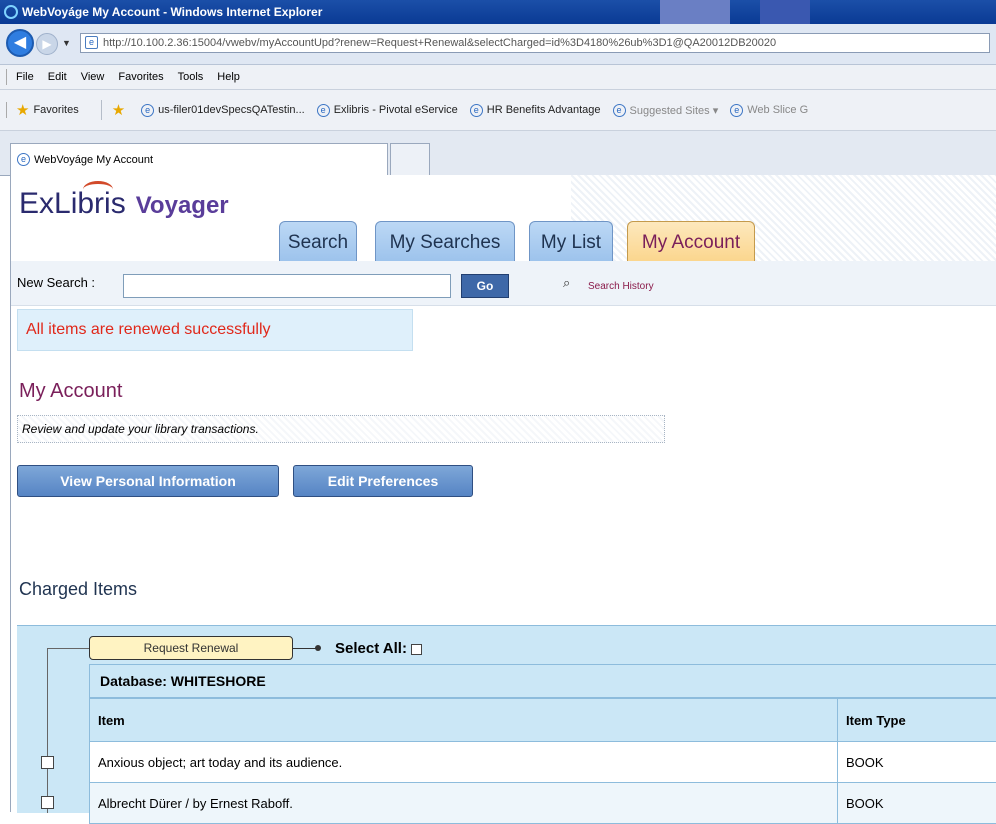  Describe the element at coordinates (544, 110) in the screenshot. I see `favorite-link-label: HR Benefits Advantage` at that location.